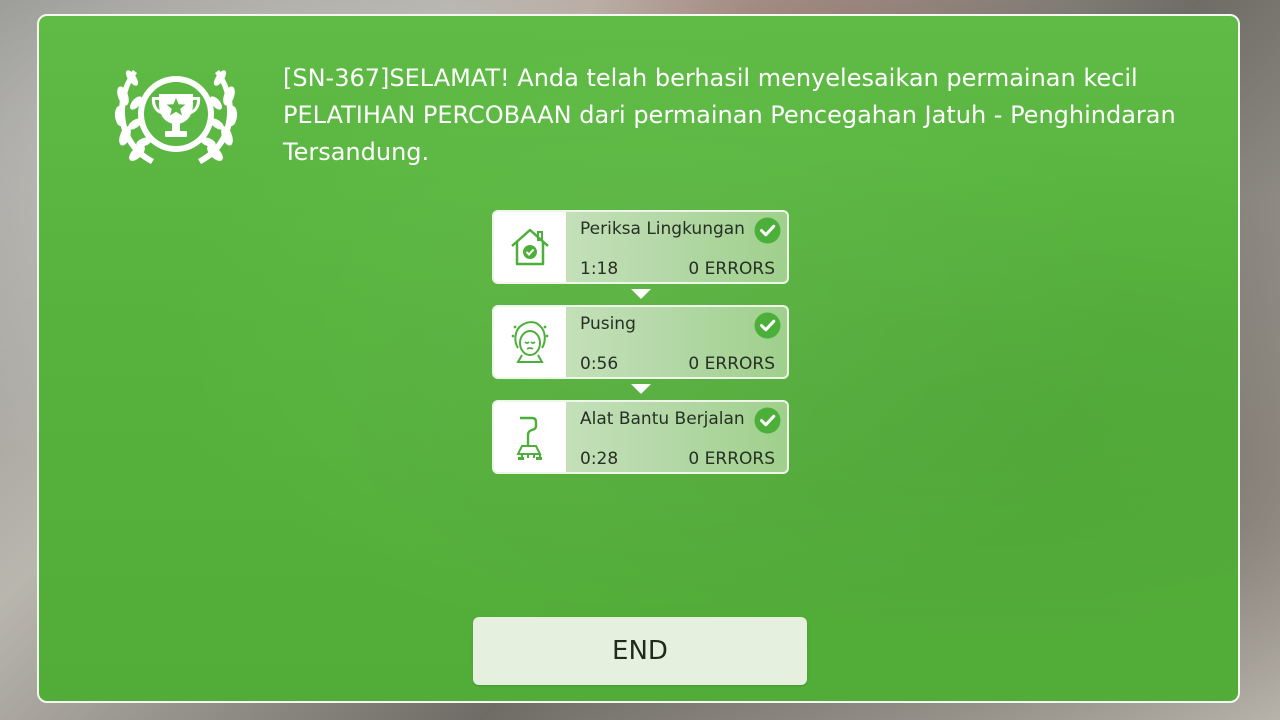 The image size is (1280, 720). What do you see at coordinates (599, 364) in the screenshot?
I see `task-time: 0:56` at bounding box center [599, 364].